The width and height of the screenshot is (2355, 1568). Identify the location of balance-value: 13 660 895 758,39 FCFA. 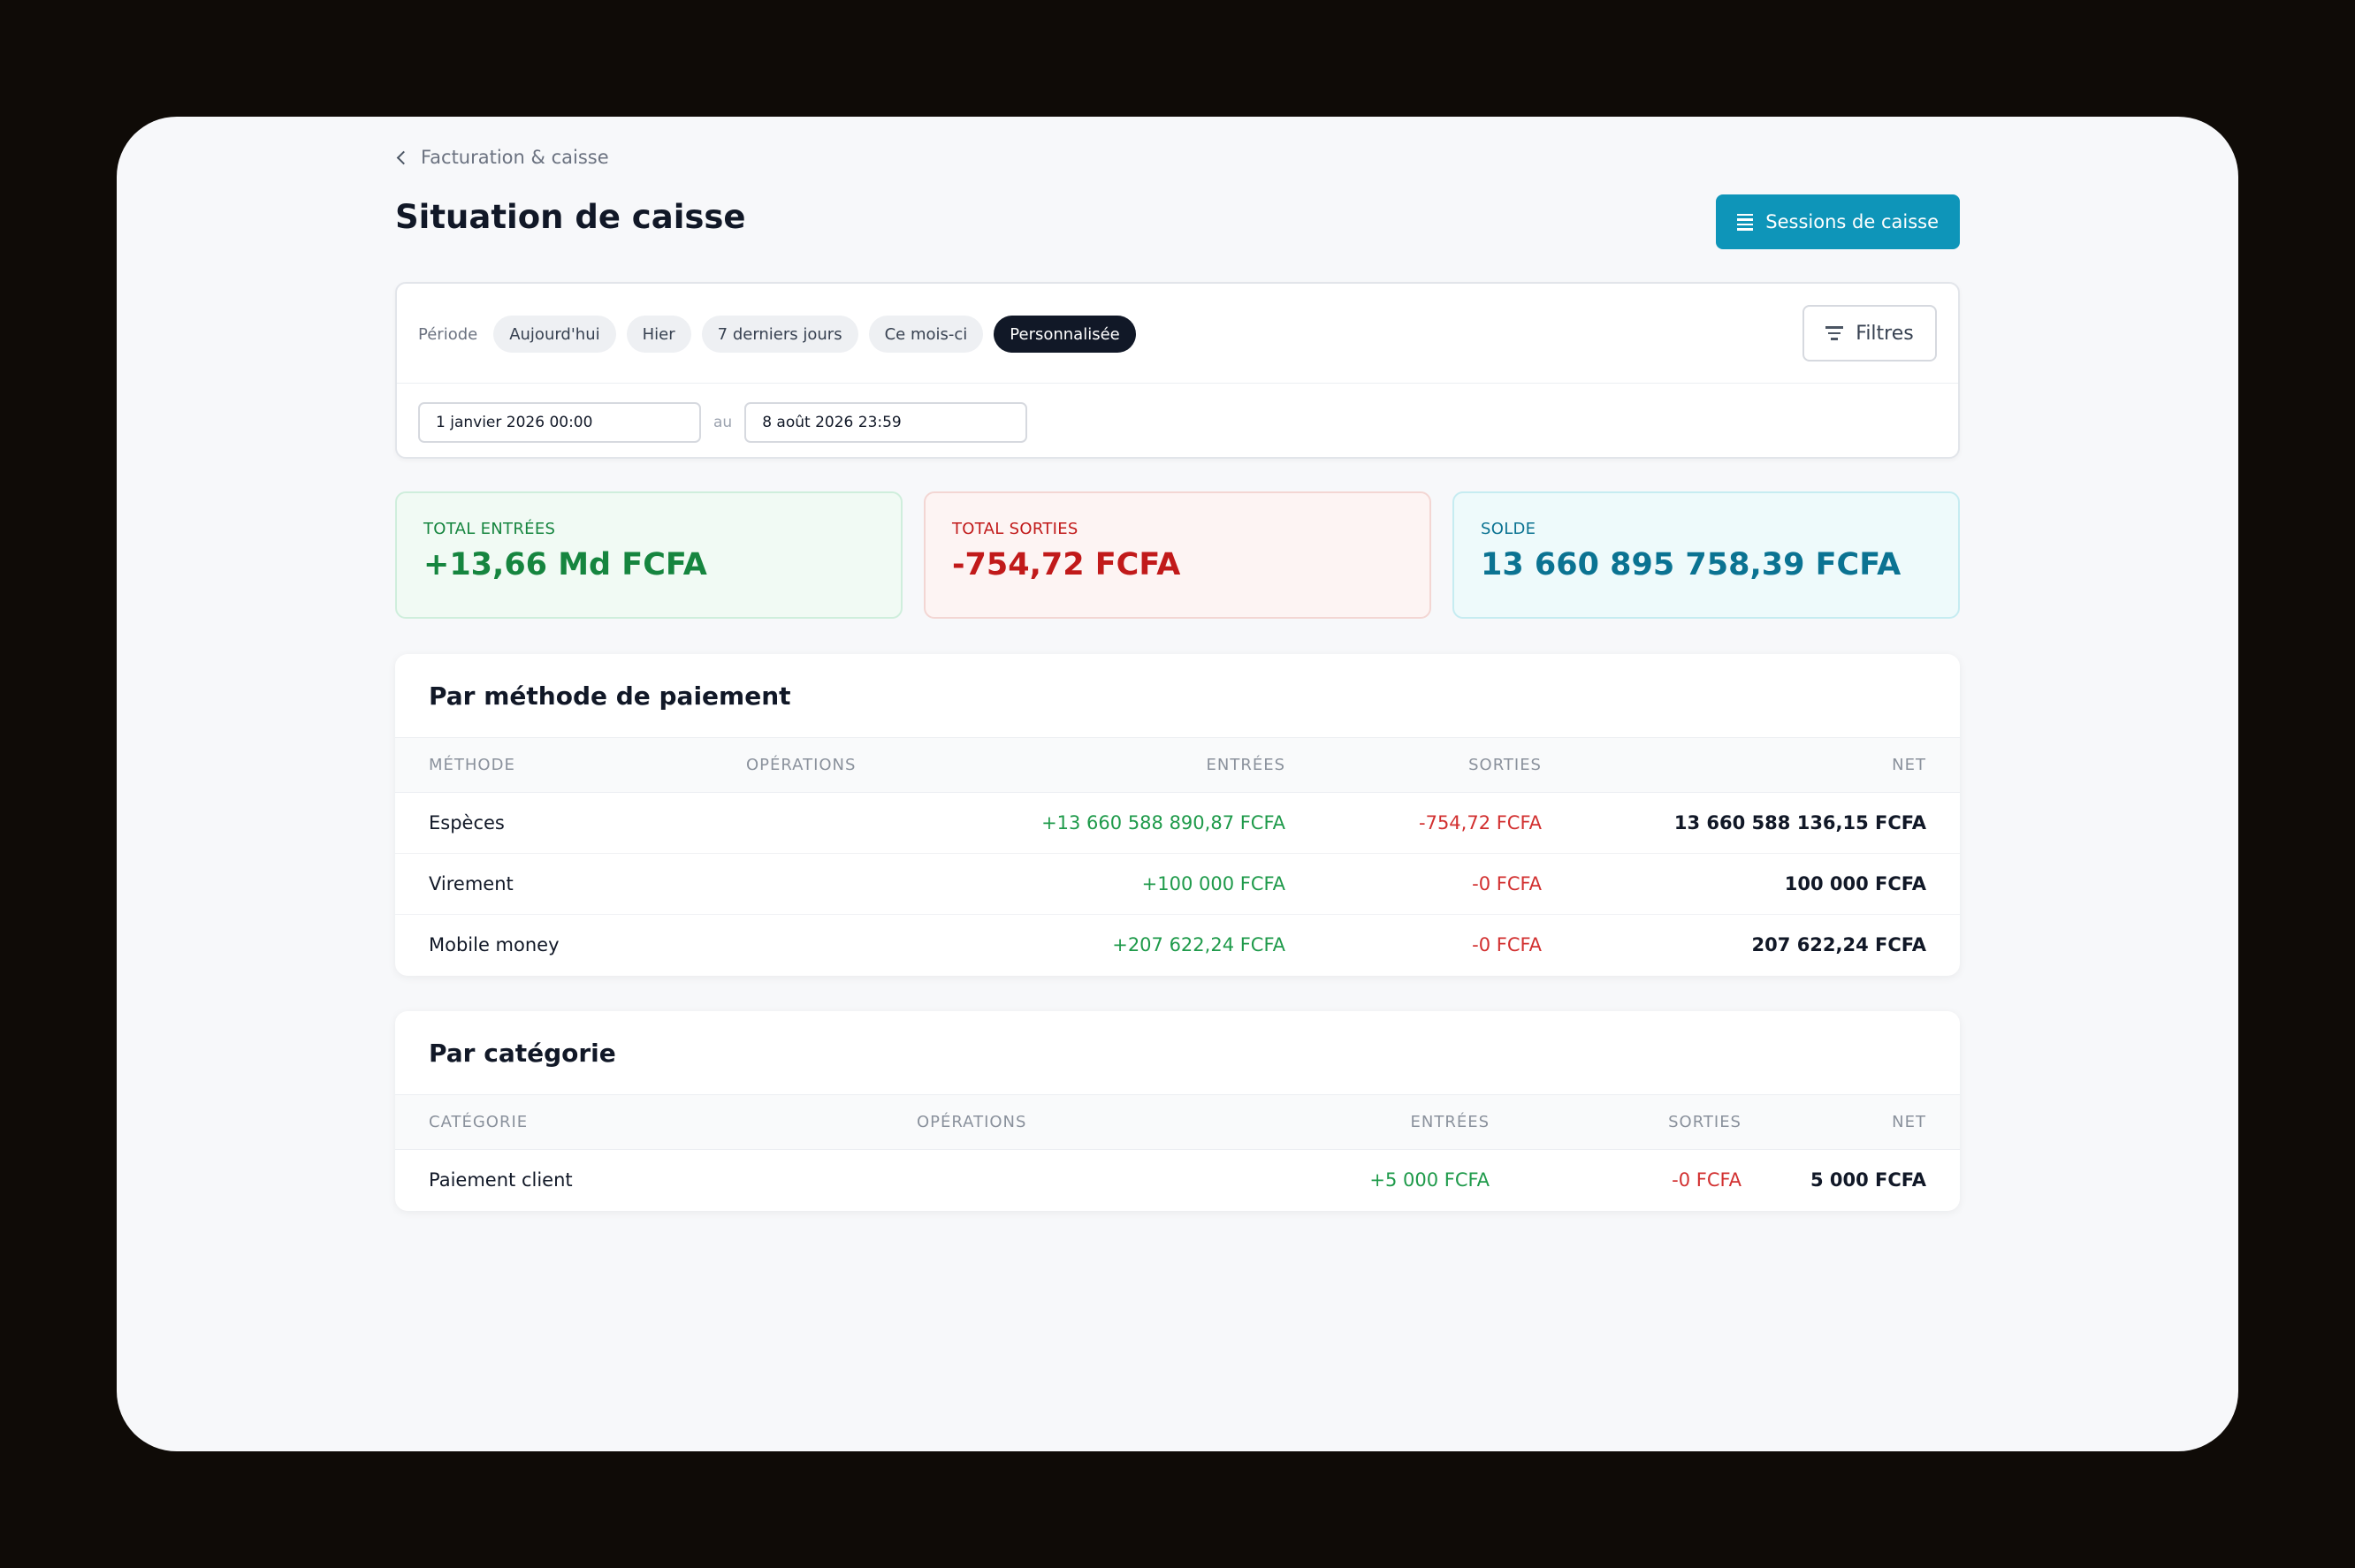
(1691, 565).